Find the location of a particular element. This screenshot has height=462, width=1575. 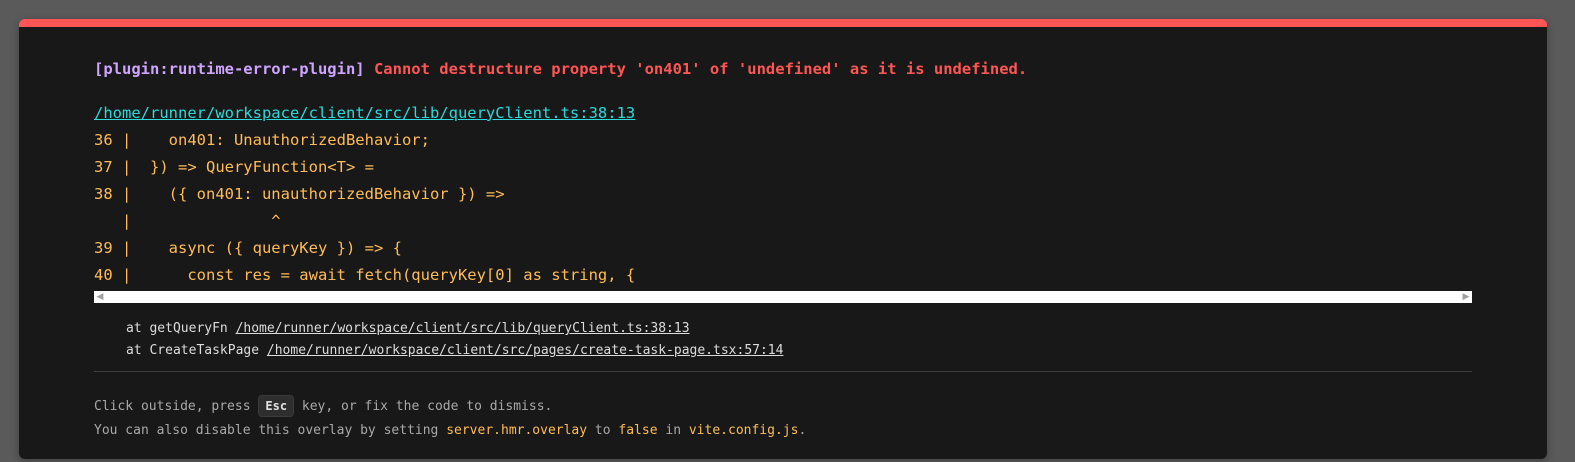

tip-text: . is located at coordinates (802, 430).